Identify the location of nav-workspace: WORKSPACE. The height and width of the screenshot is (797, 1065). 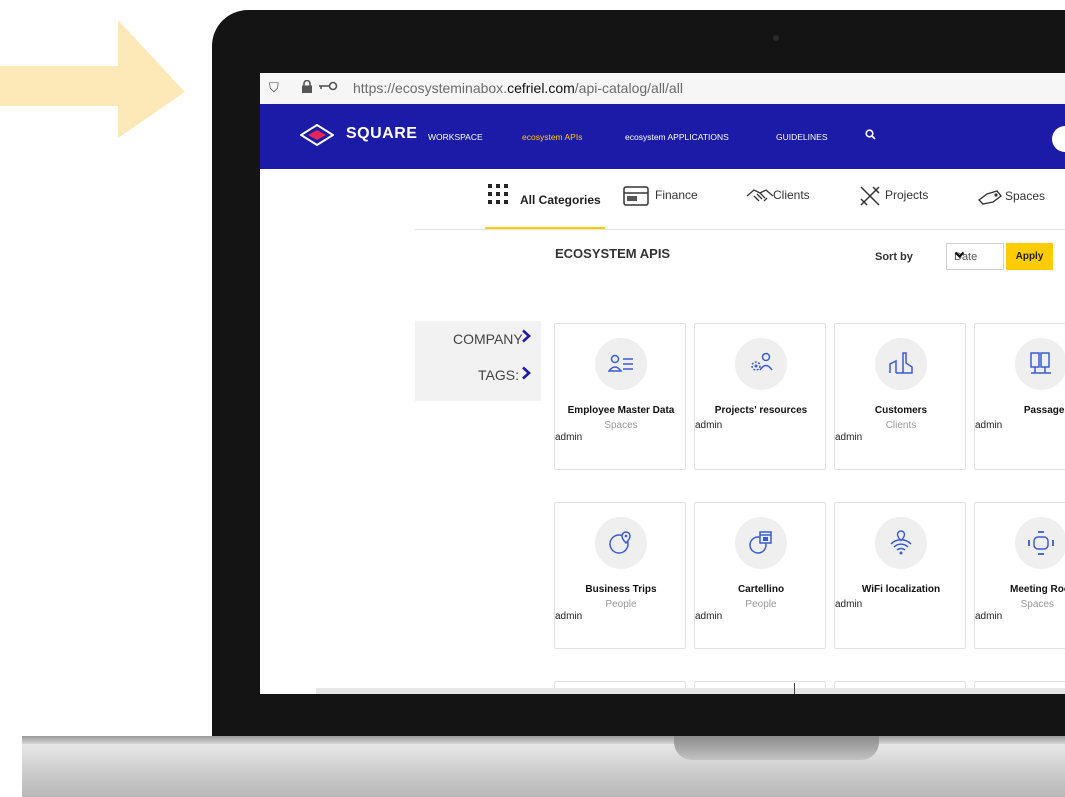
(455, 137).